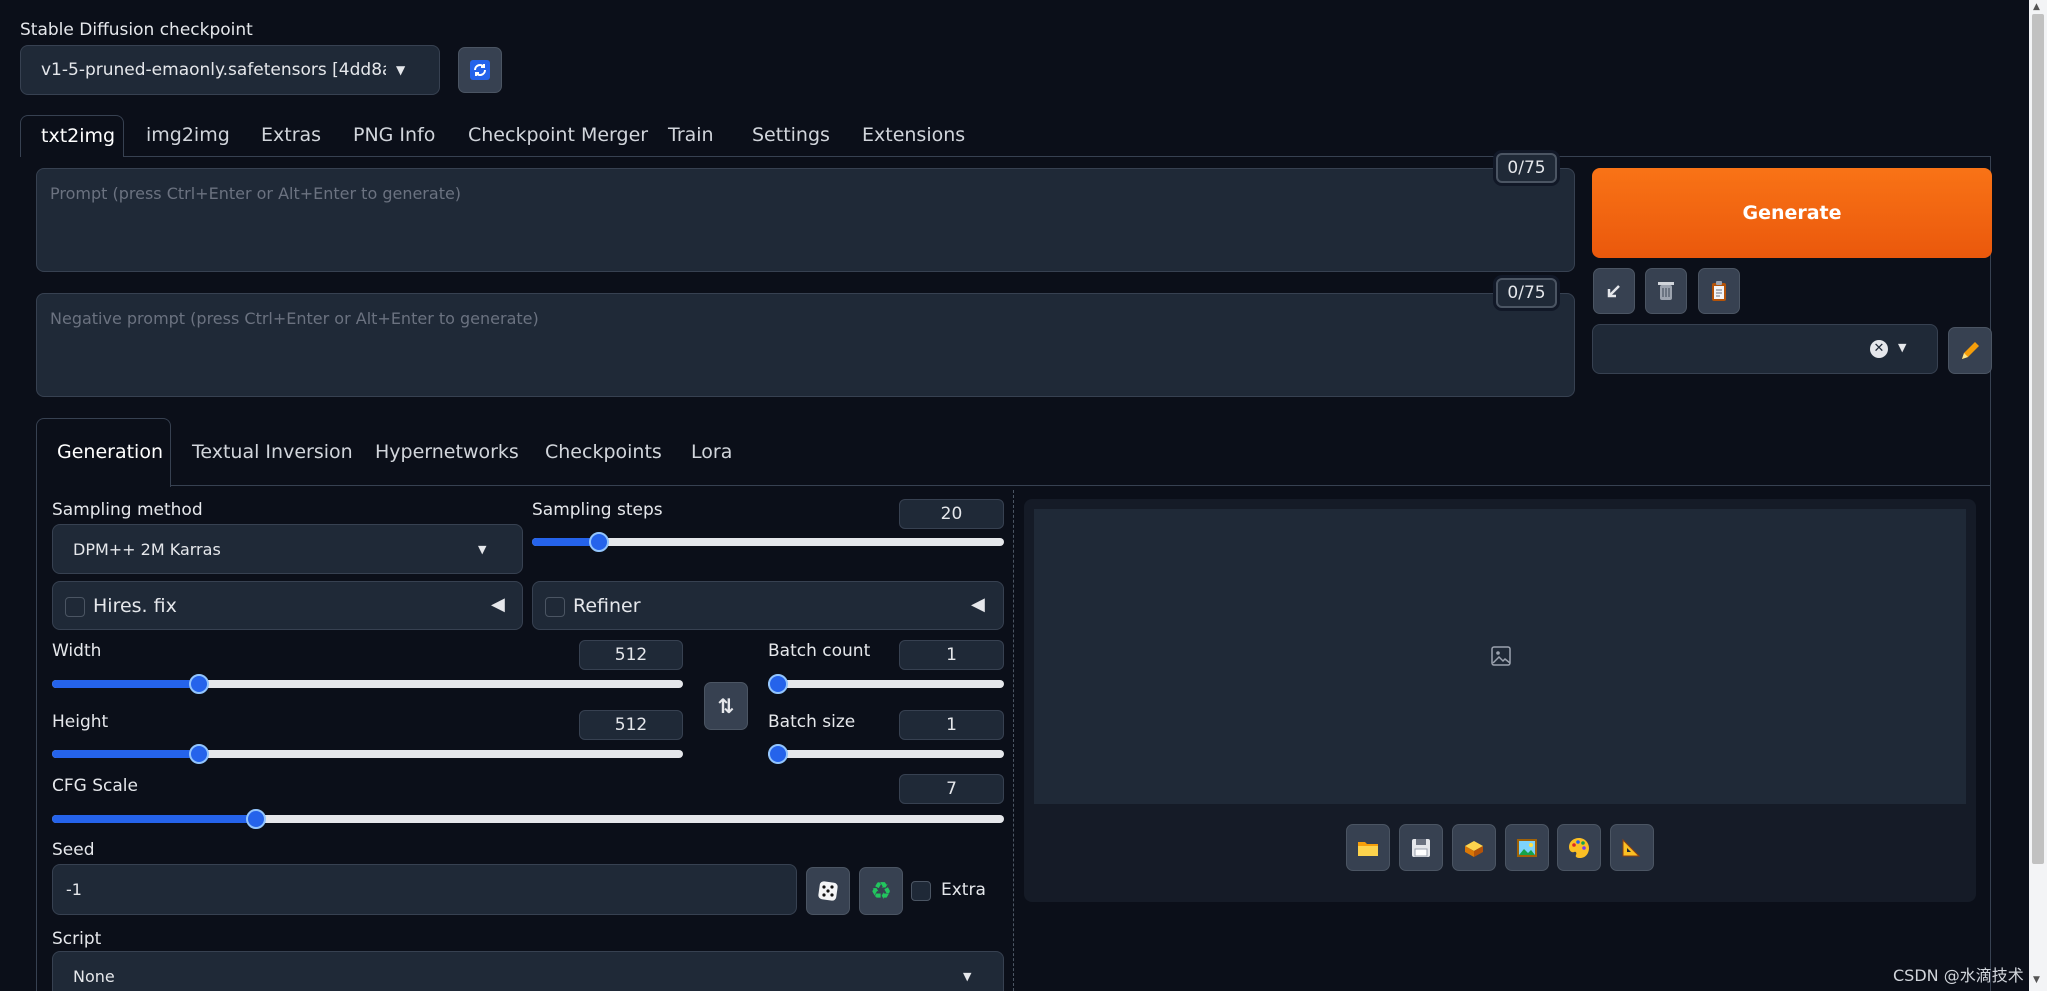 The width and height of the screenshot is (2047, 991). What do you see at coordinates (272, 452) in the screenshot?
I see `tab-textual-inversion: Textual Inversion` at bounding box center [272, 452].